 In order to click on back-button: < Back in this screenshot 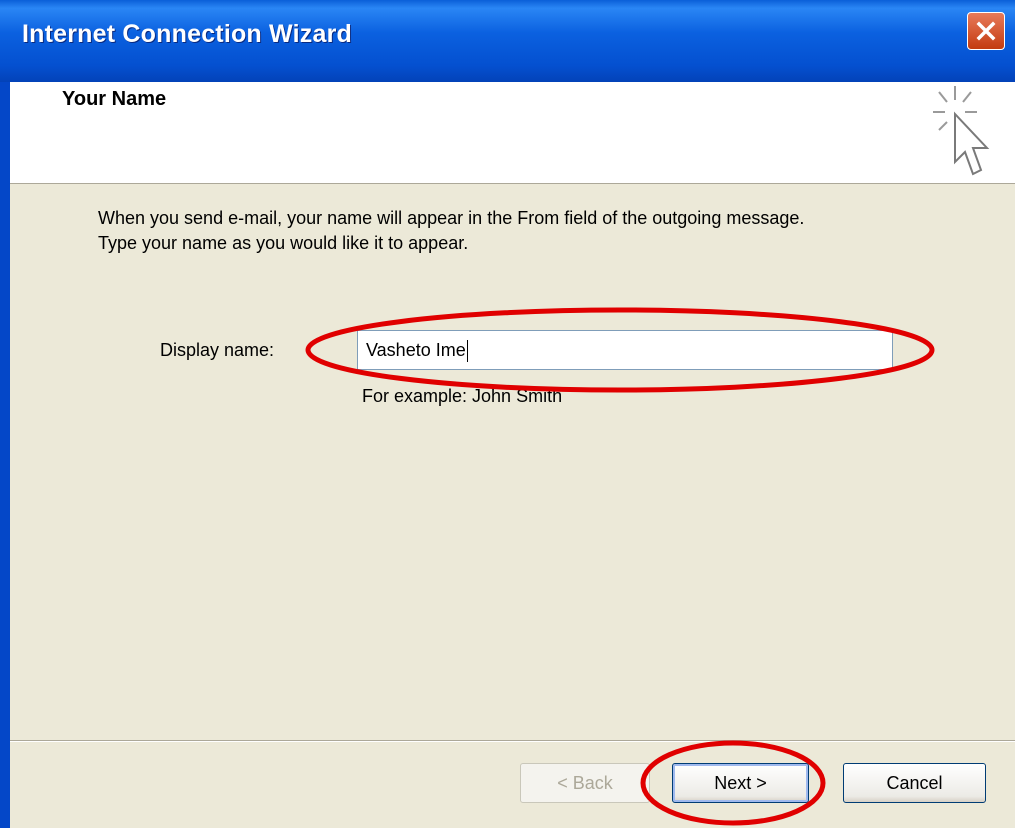, I will do `click(585, 783)`.